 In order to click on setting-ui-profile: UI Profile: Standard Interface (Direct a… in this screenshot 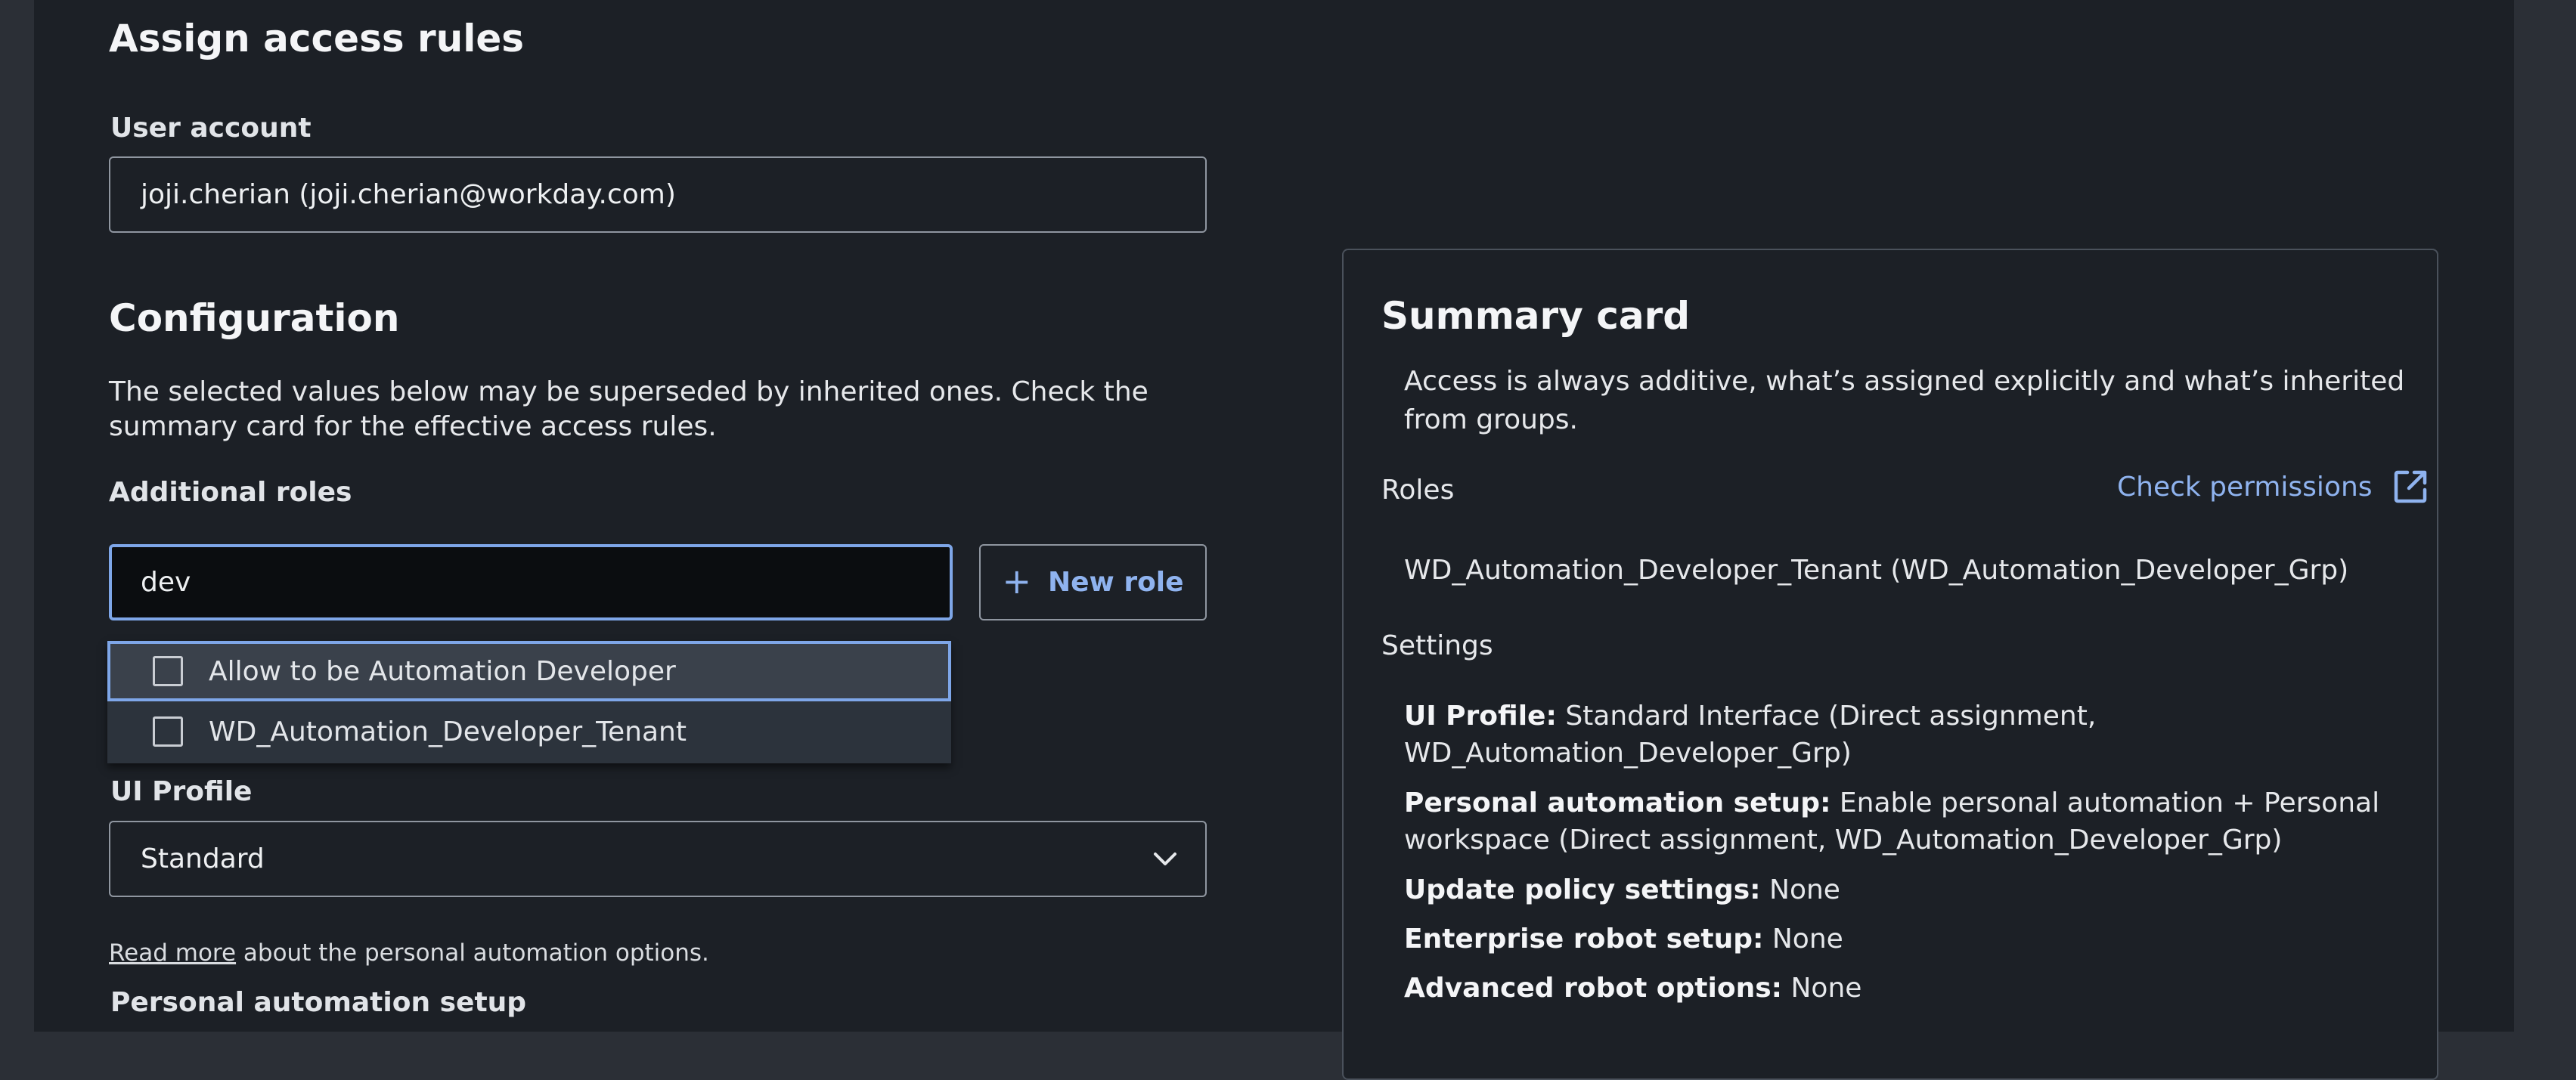, I will do `click(1911, 735)`.